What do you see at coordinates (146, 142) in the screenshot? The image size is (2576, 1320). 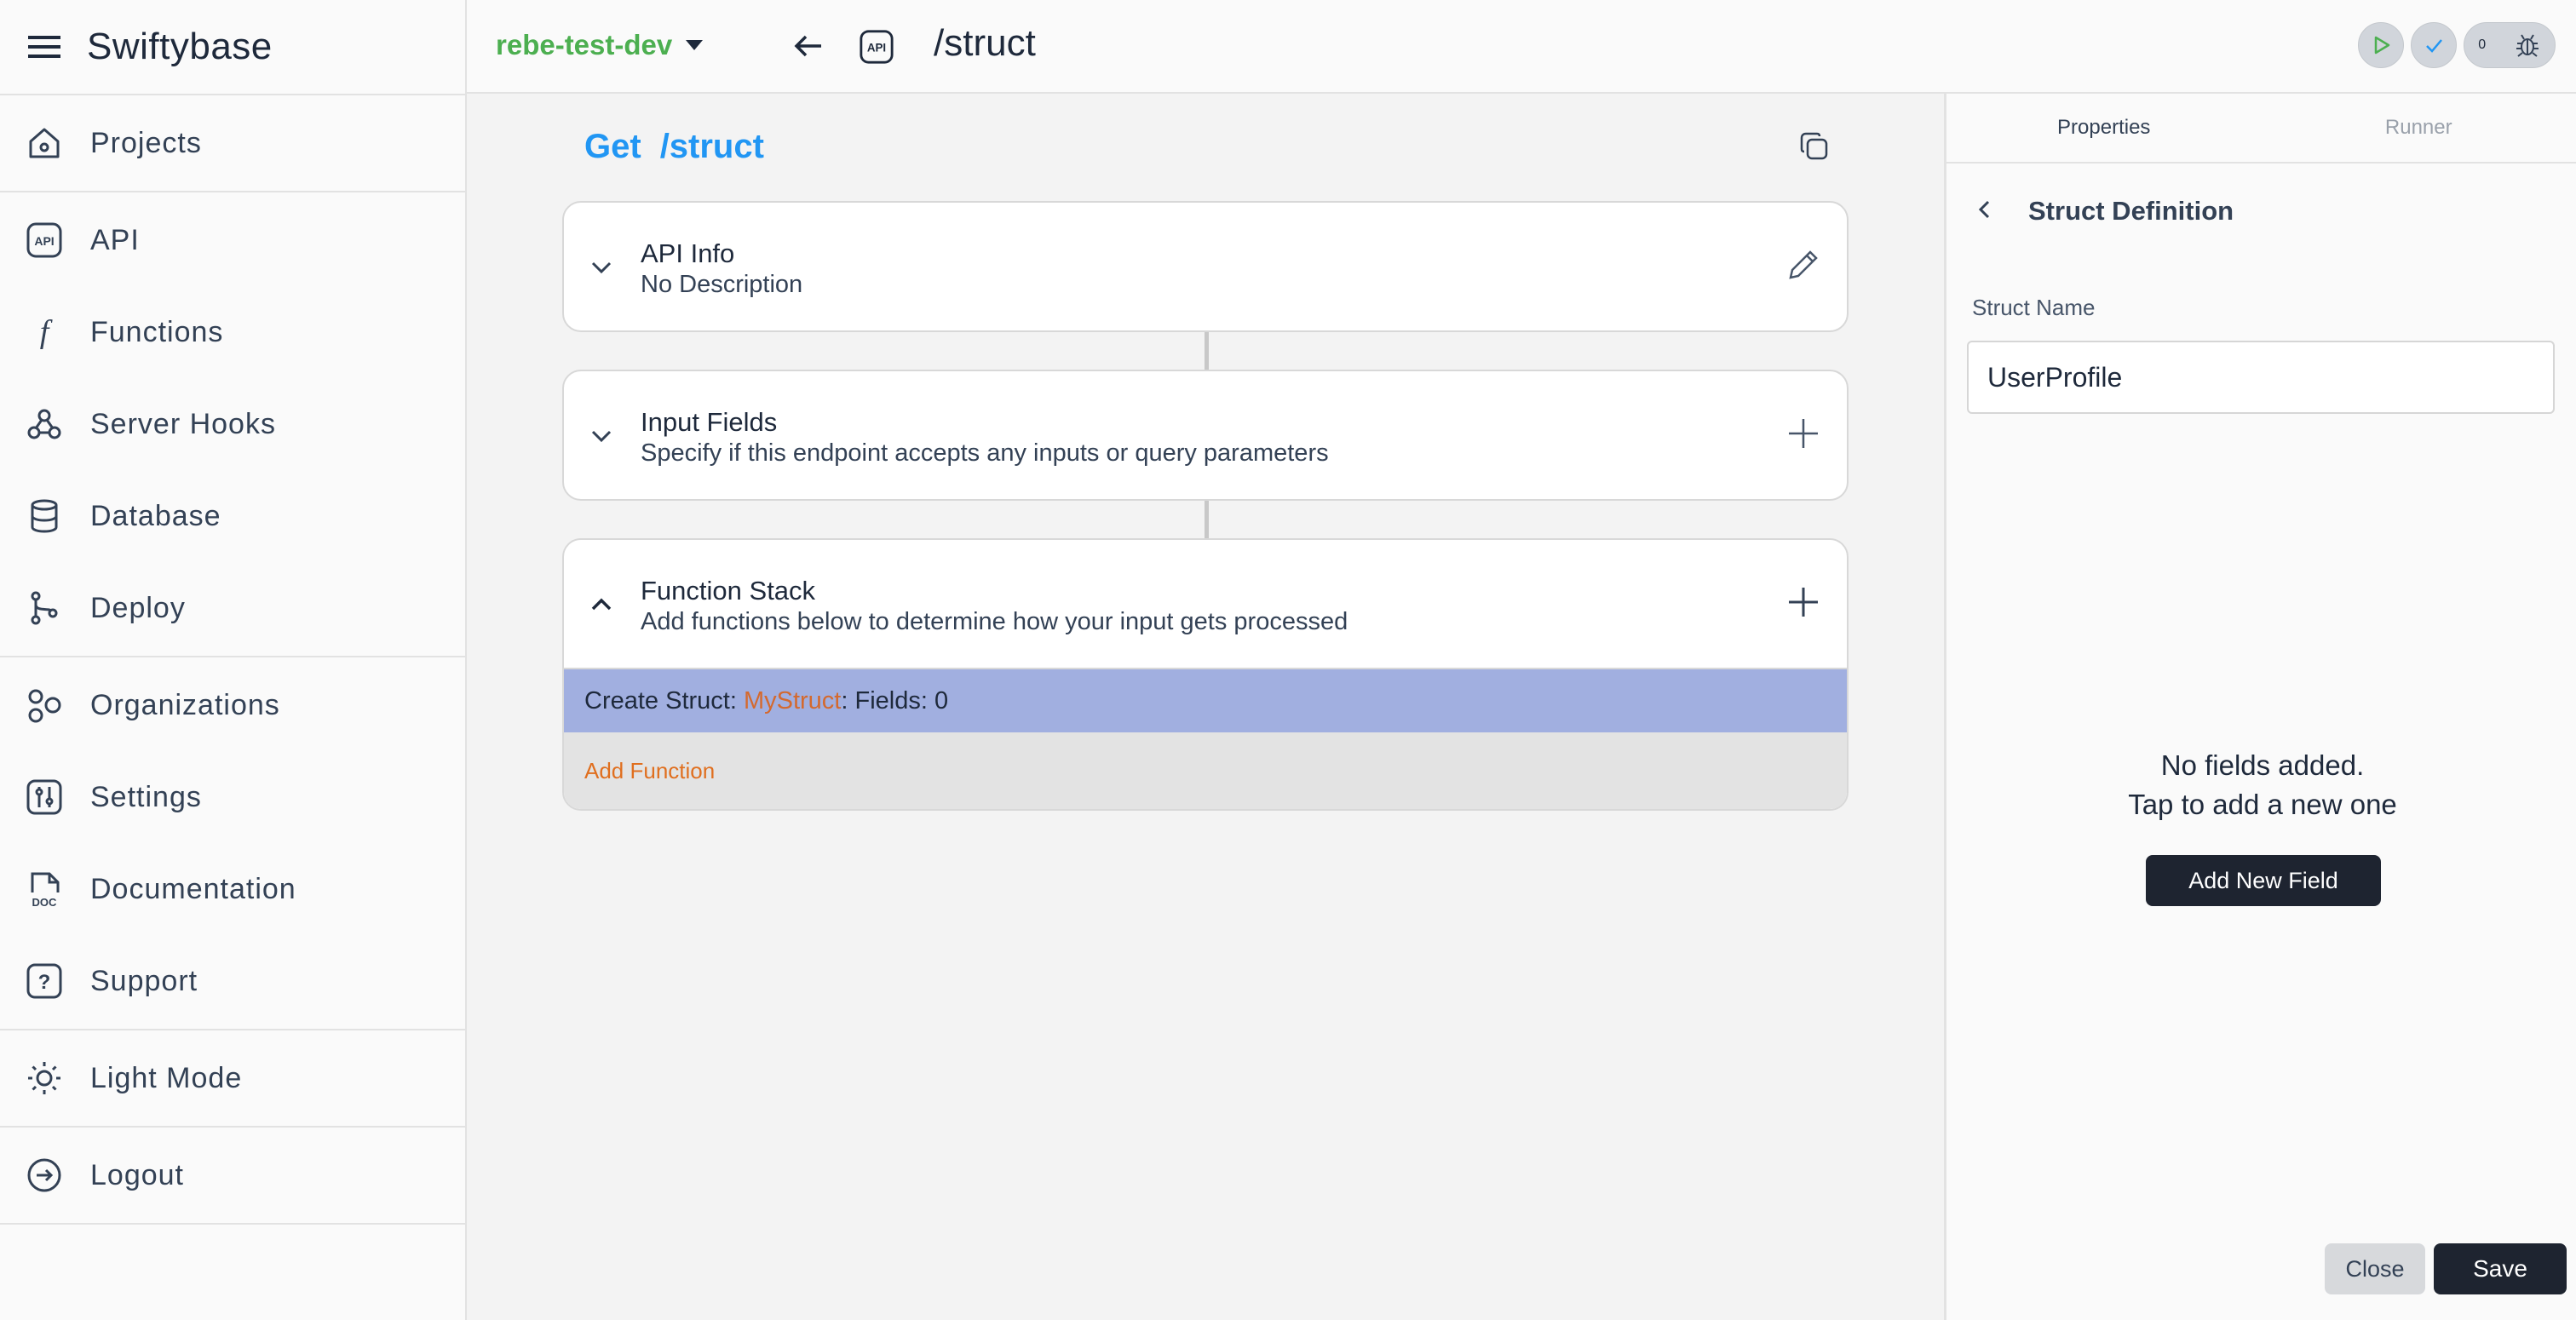 I see `sidebar-item-label: Projects` at bounding box center [146, 142].